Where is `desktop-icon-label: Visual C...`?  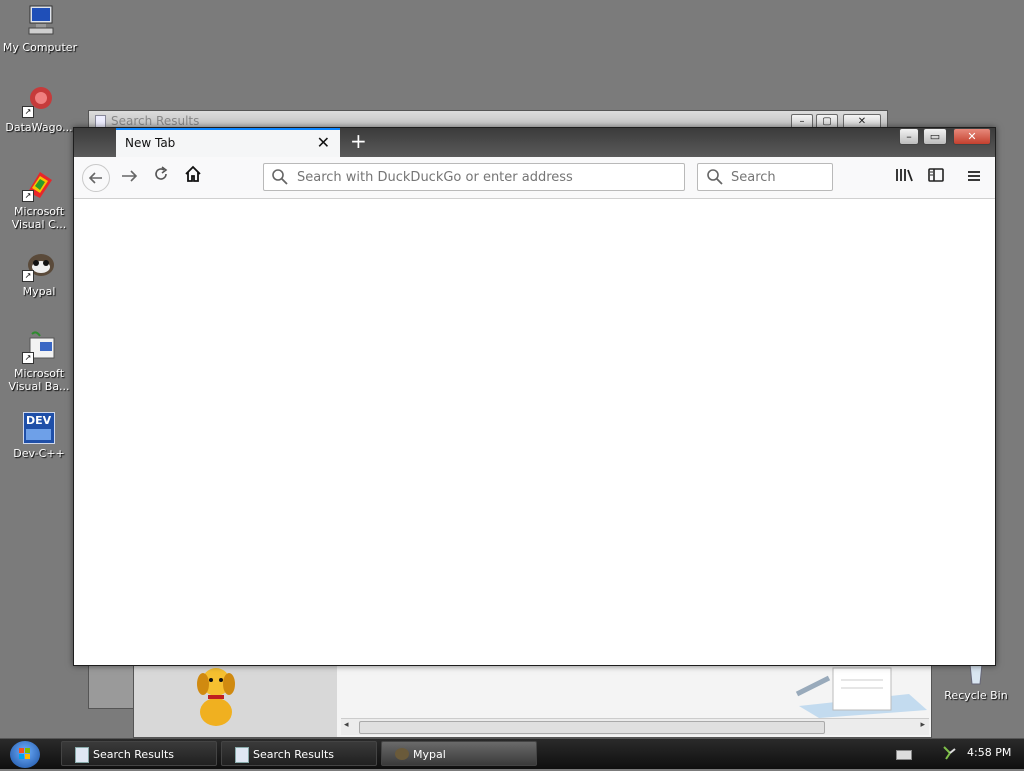 desktop-icon-label: Visual C... is located at coordinates (39, 224).